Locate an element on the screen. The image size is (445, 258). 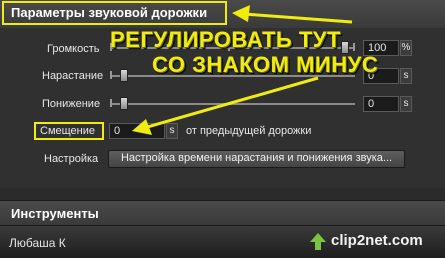
watermark: clip2net.com is located at coordinates (374, 242).